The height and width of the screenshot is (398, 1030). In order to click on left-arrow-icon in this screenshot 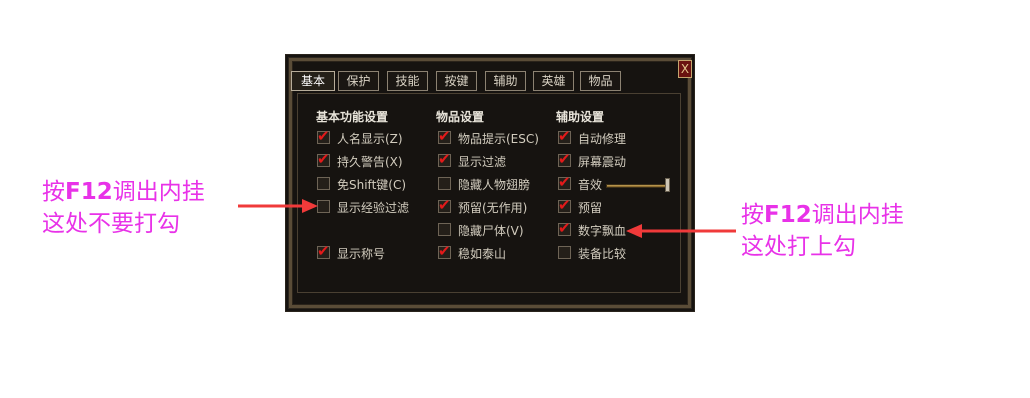, I will do `click(278, 206)`.